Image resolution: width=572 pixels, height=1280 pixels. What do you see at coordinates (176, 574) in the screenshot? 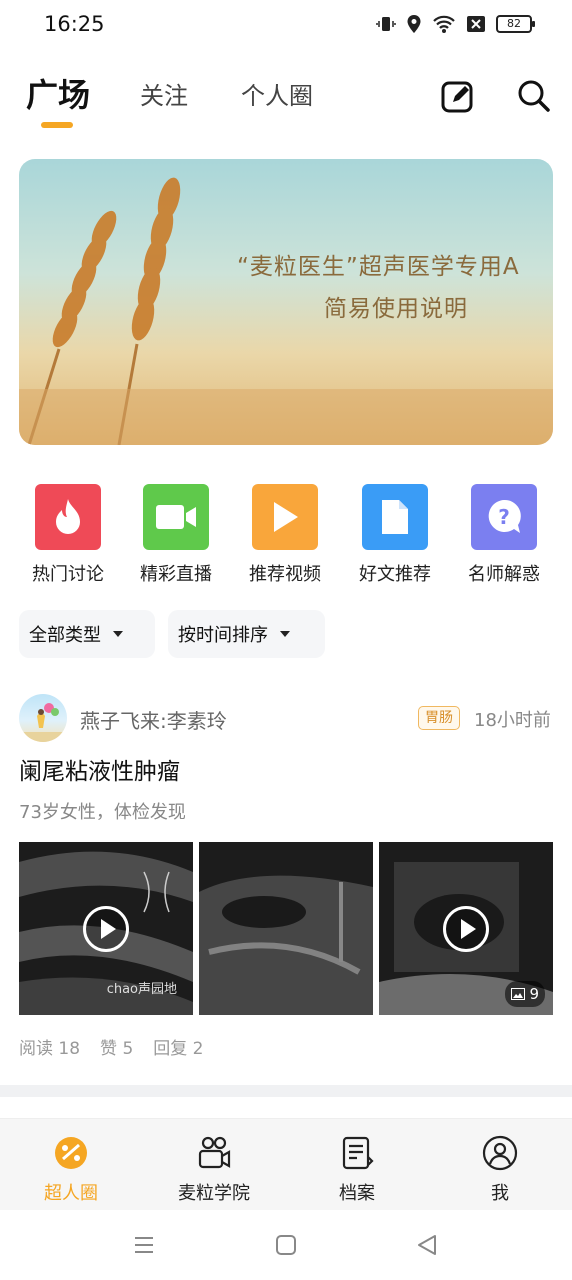
I see `entry-label: 精彩直播` at bounding box center [176, 574].